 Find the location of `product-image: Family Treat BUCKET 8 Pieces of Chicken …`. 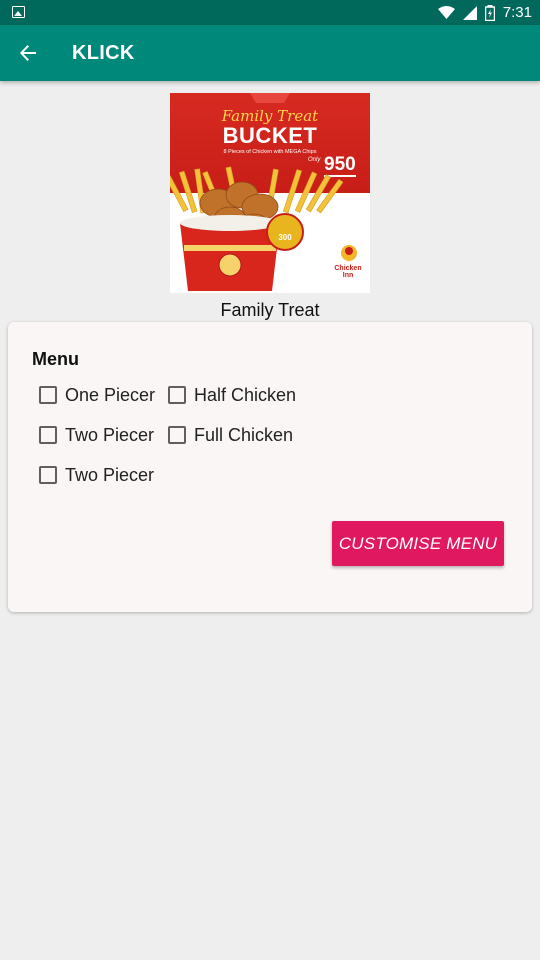

product-image: Family Treat BUCKET 8 Pieces of Chicken … is located at coordinates (270, 193).